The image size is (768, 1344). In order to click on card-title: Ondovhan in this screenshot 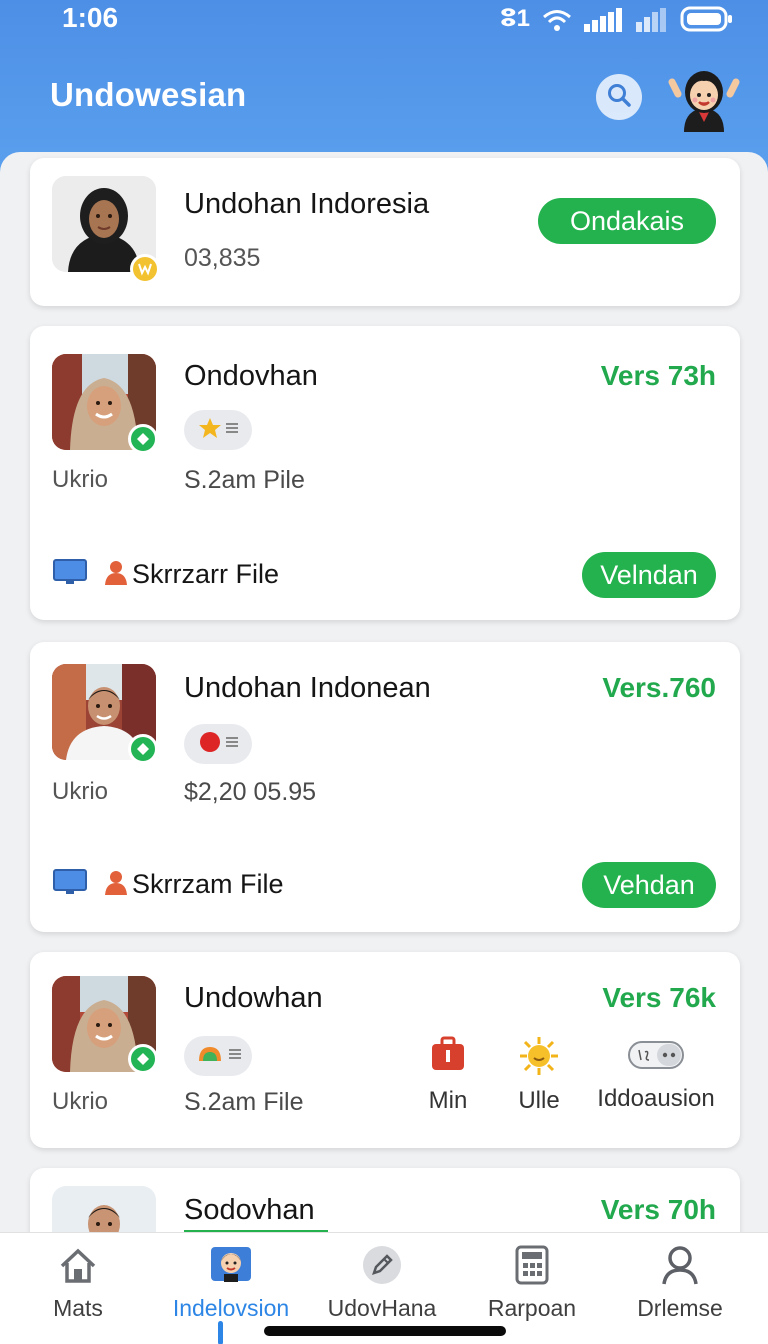, I will do `click(251, 376)`.